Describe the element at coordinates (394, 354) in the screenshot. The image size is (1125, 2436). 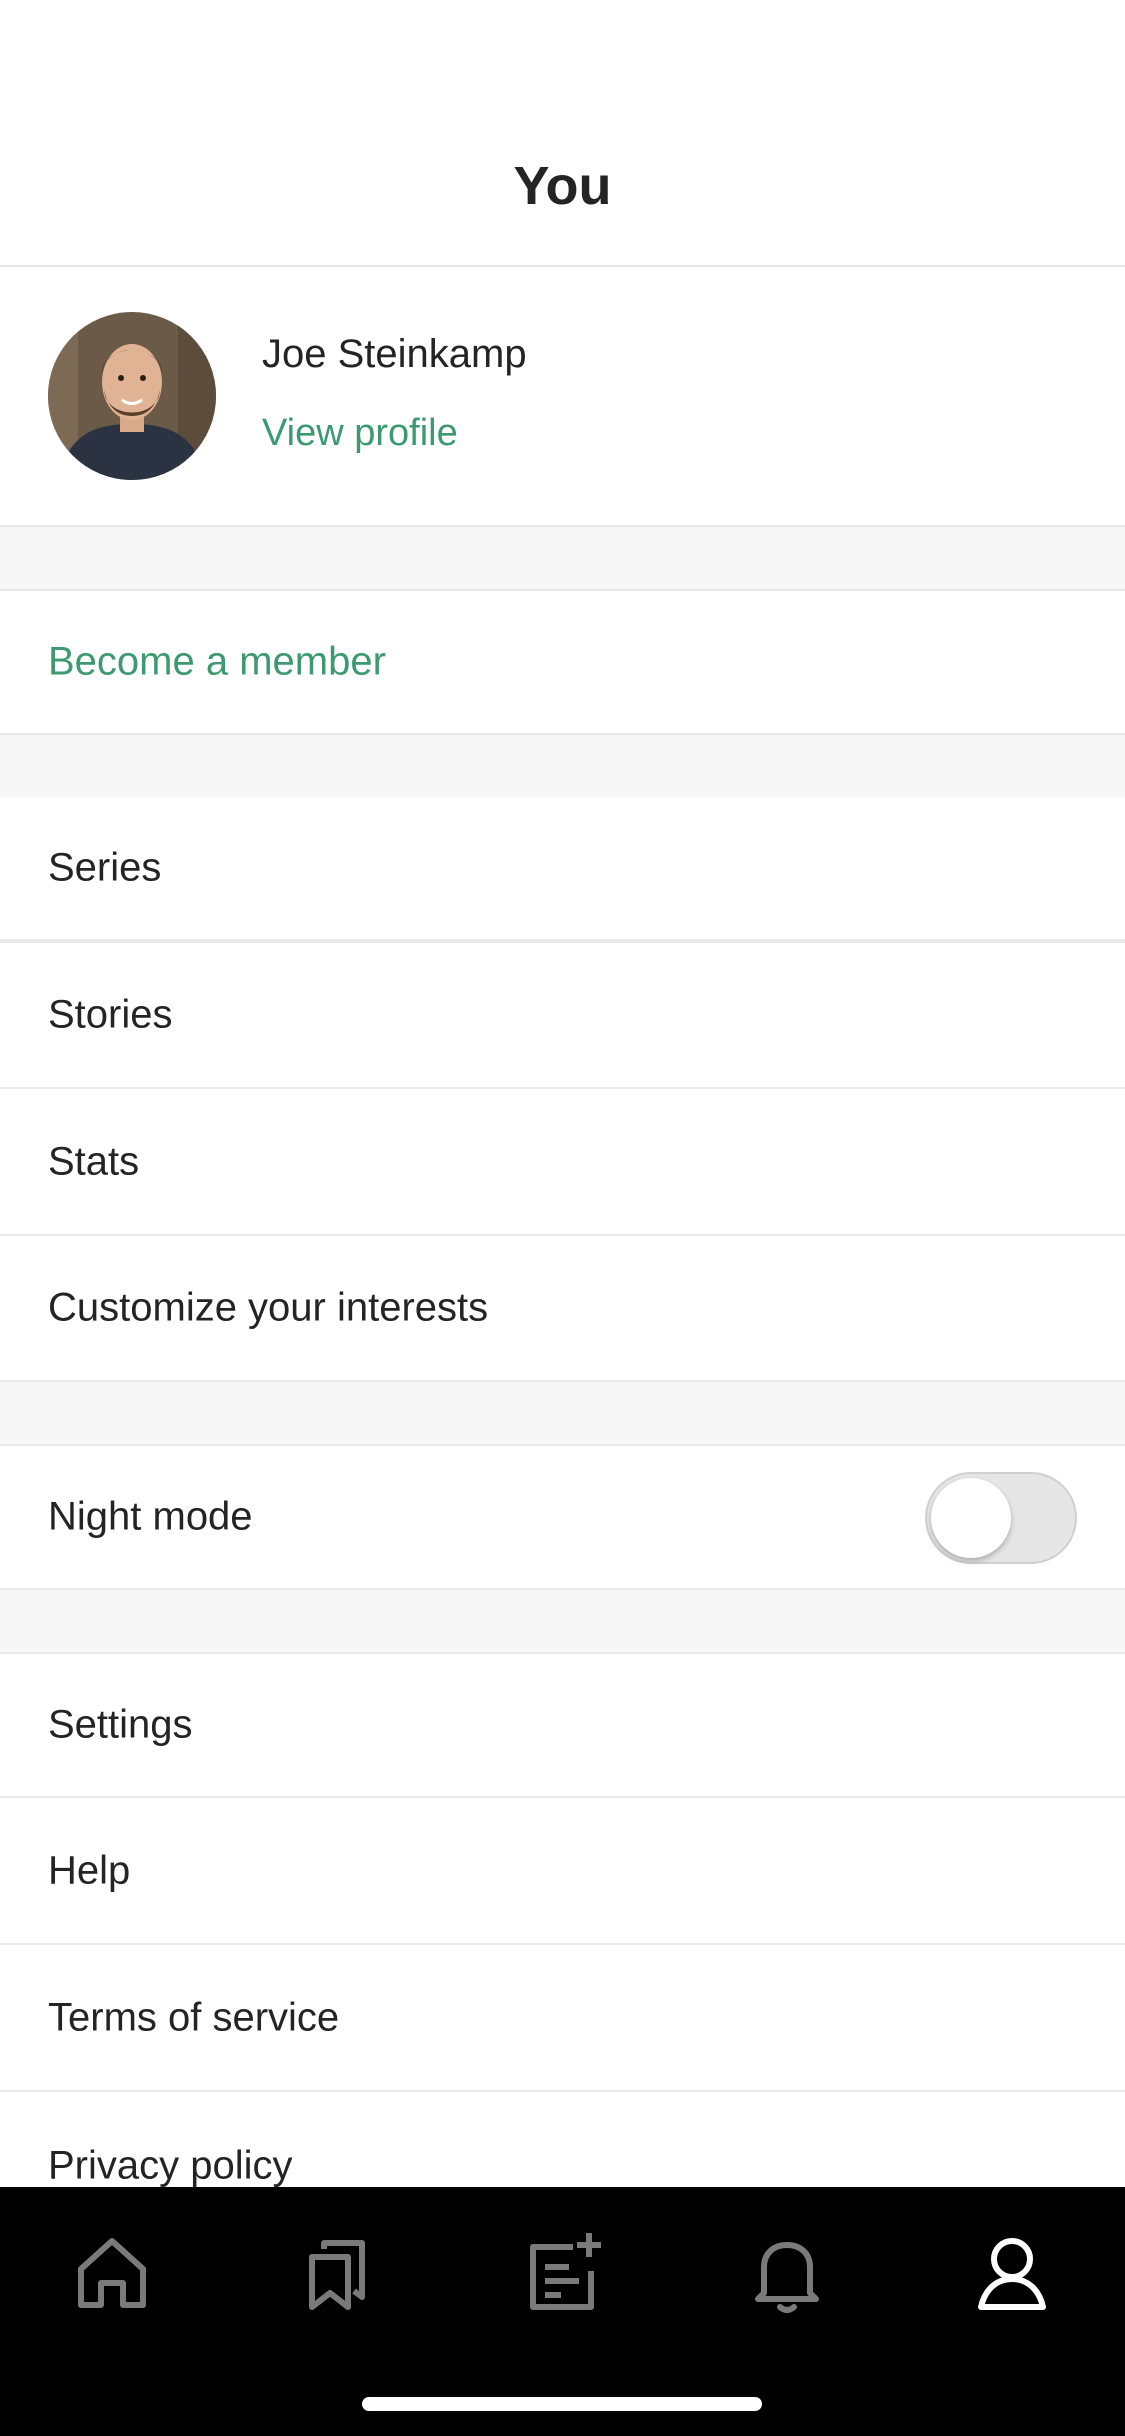
I see `profile-name: Joe Steinkamp` at that location.